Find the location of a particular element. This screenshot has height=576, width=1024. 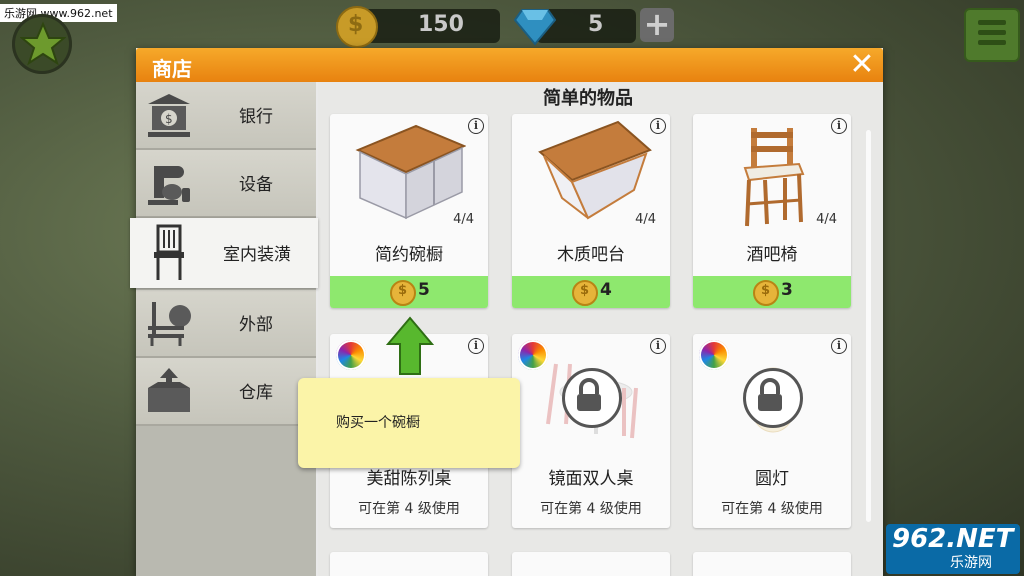

close-button: ✕ is located at coordinates (862, 65).